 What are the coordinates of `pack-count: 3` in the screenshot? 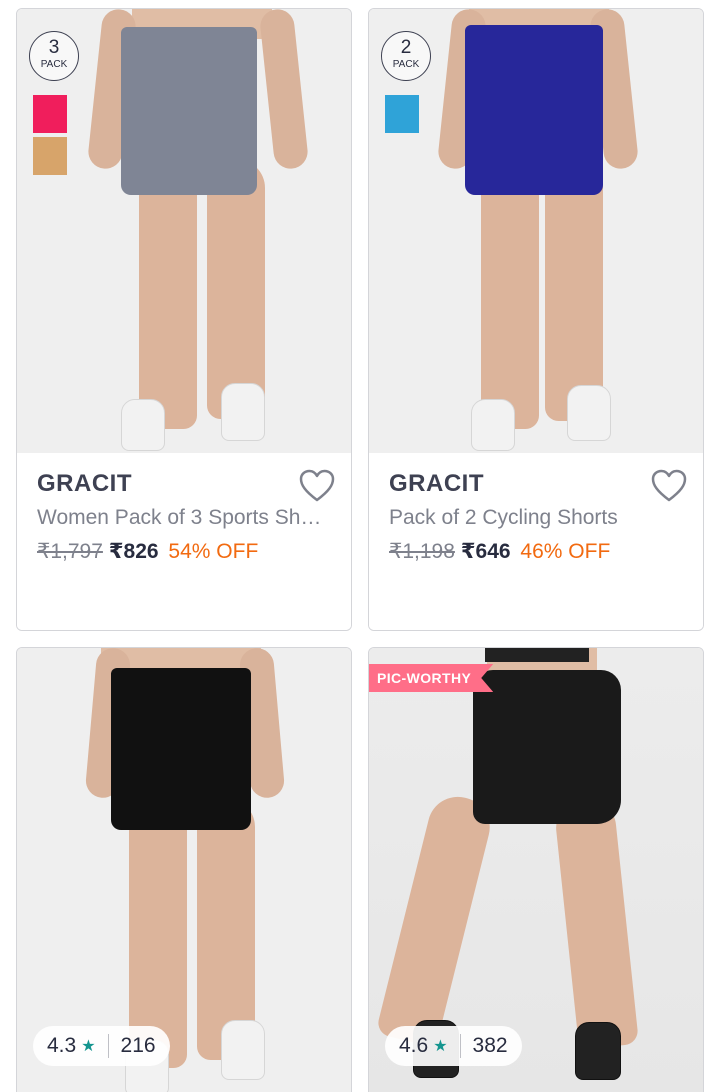 It's located at (54, 47).